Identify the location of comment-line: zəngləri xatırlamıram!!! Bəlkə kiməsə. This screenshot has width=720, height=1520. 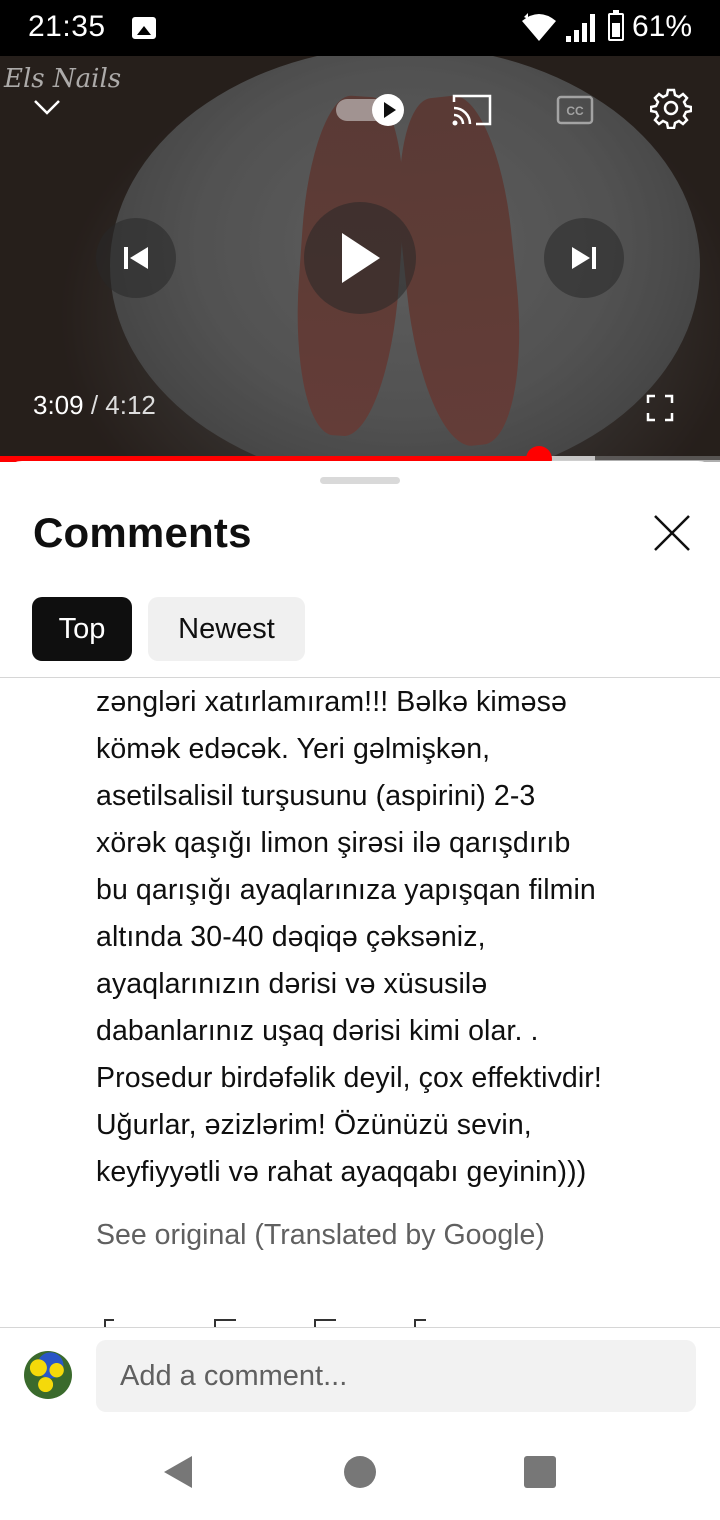
(331, 702).